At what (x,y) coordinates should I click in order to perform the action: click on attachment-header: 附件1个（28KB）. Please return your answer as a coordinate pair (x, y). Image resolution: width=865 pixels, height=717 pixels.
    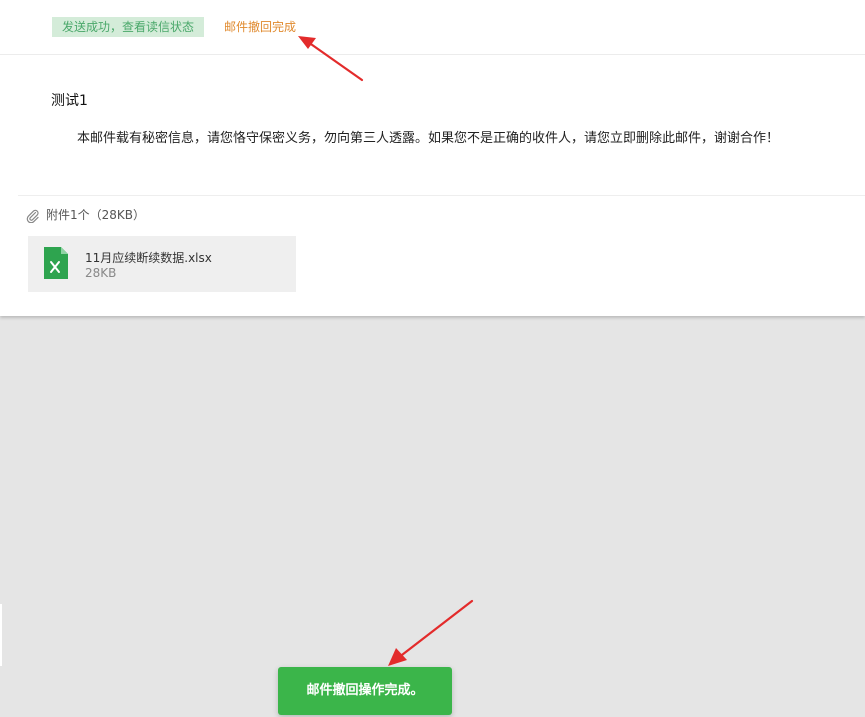
    Looking at the image, I should click on (85, 215).